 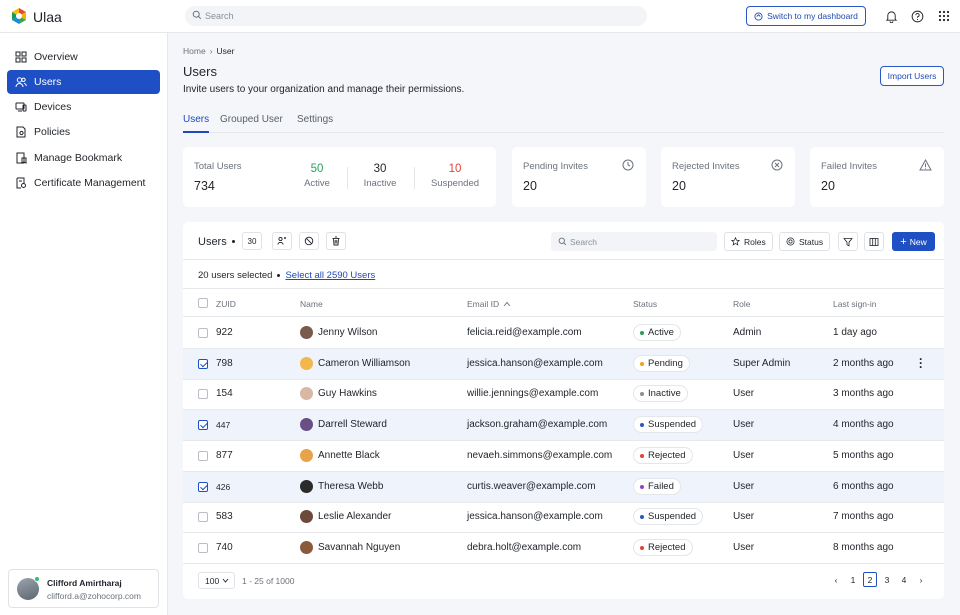 I want to click on roles-label: Roles, so click(x=755, y=241).